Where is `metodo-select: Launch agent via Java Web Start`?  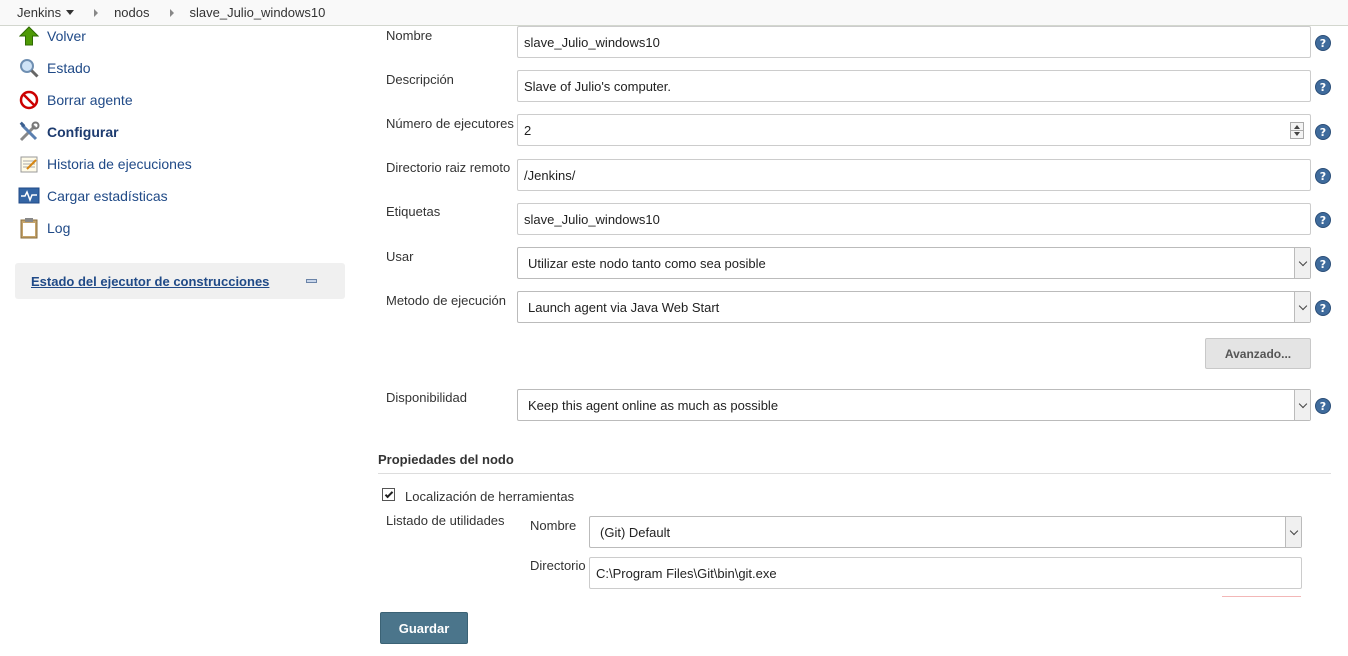 metodo-select: Launch agent via Java Web Start is located at coordinates (914, 307).